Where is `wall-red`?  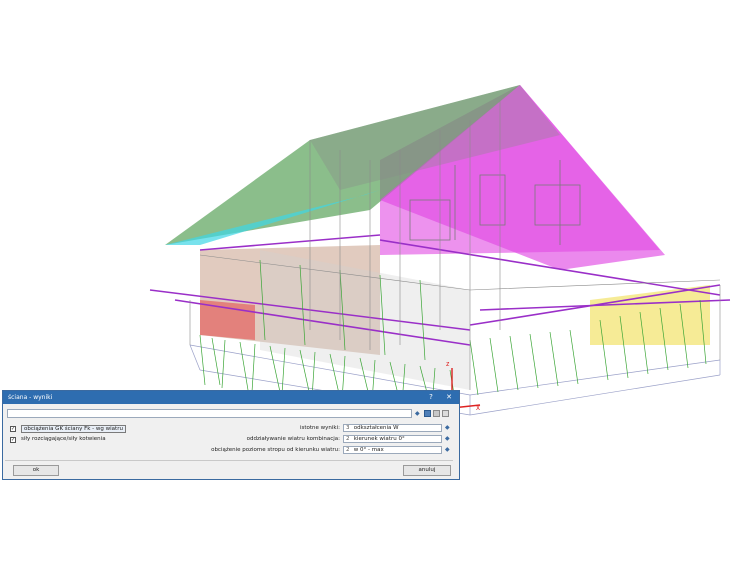 wall-red is located at coordinates (227, 320).